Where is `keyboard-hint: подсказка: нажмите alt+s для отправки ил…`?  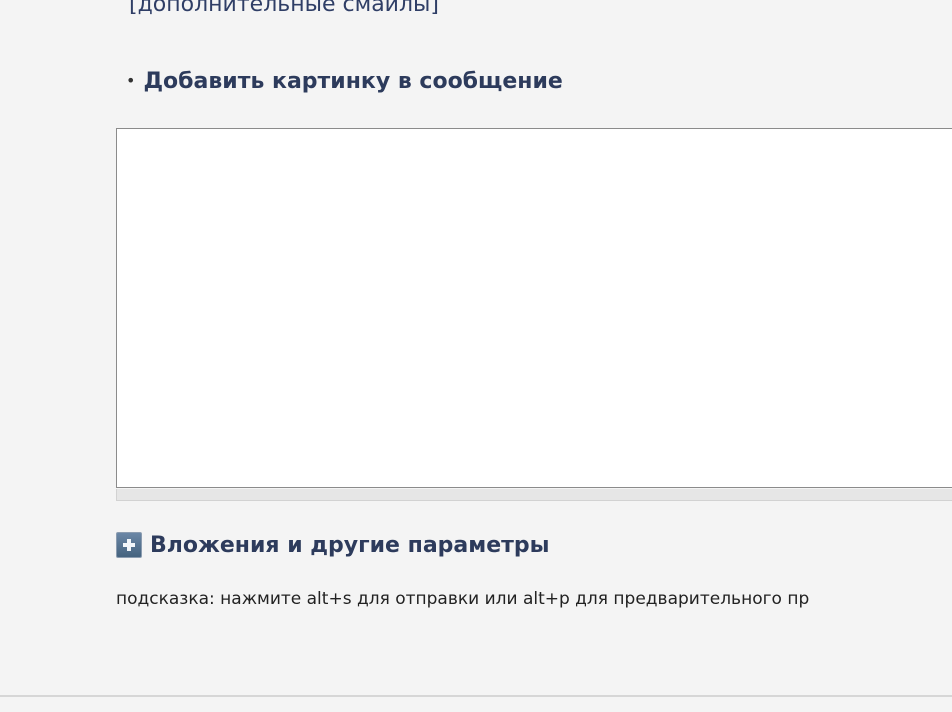 keyboard-hint: подсказка: нажмите alt+s для отправки ил… is located at coordinates (463, 599).